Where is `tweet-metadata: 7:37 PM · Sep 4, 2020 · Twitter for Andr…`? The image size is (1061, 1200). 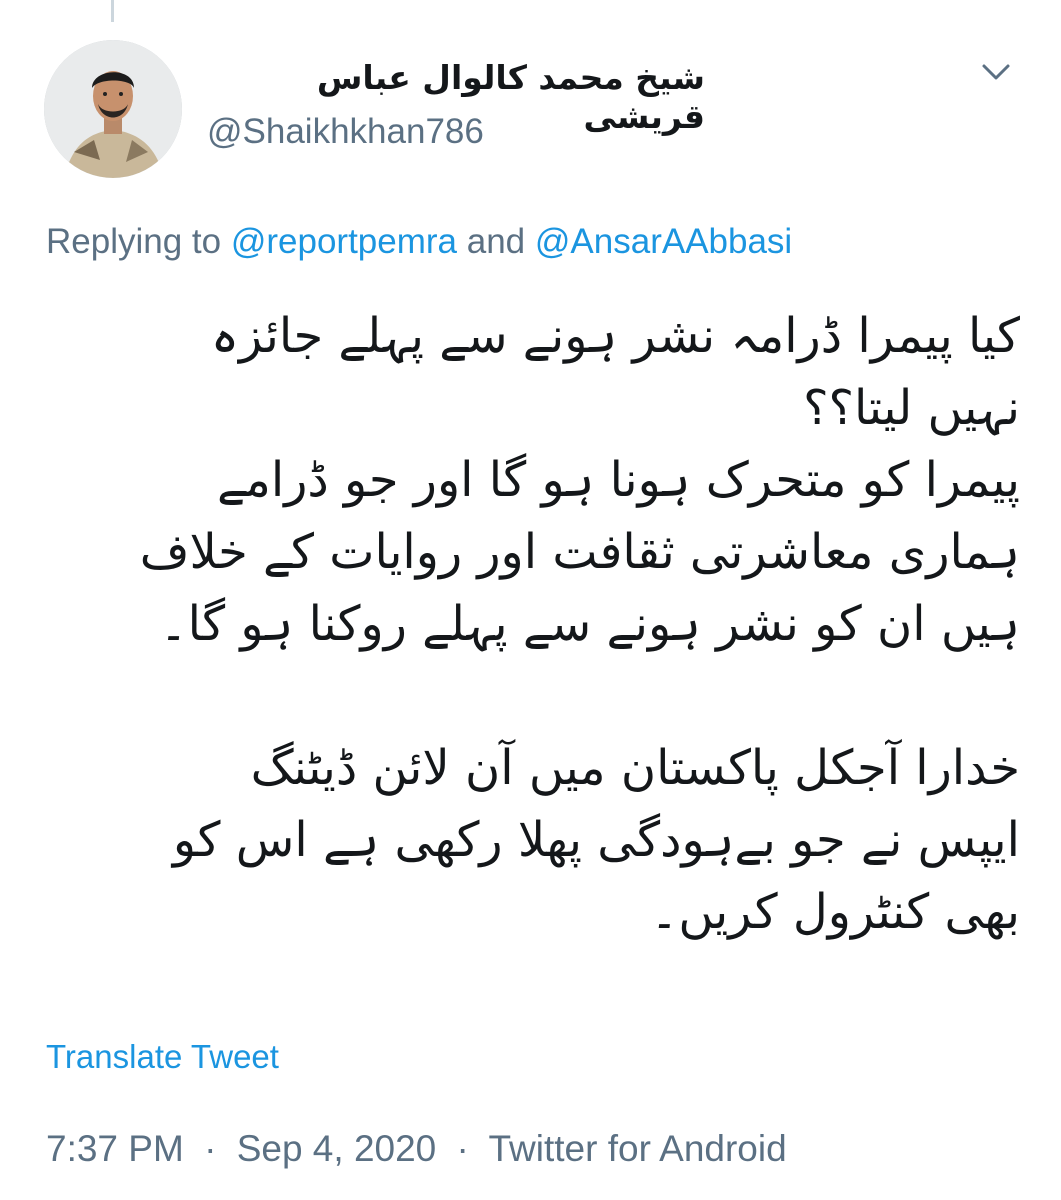
tweet-metadata: 7:37 PM · Sep 4, 2020 · Twitter for Andr… is located at coordinates (416, 1149).